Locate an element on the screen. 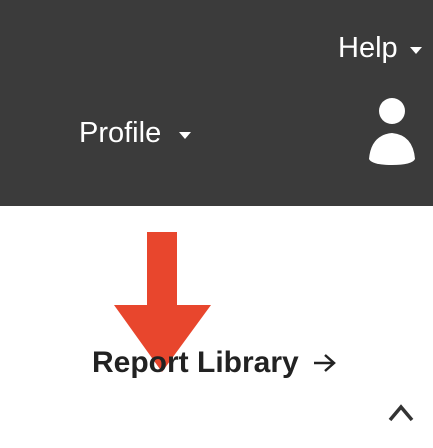 This screenshot has width=433, height=448. report-library-link: Report Library is located at coordinates (214, 363).